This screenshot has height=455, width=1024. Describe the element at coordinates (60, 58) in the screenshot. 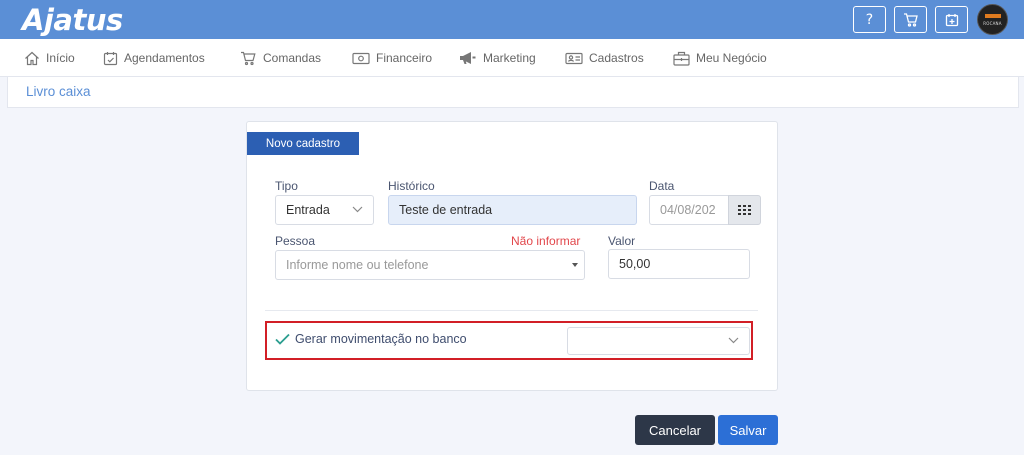

I see `nav-label: Início` at that location.